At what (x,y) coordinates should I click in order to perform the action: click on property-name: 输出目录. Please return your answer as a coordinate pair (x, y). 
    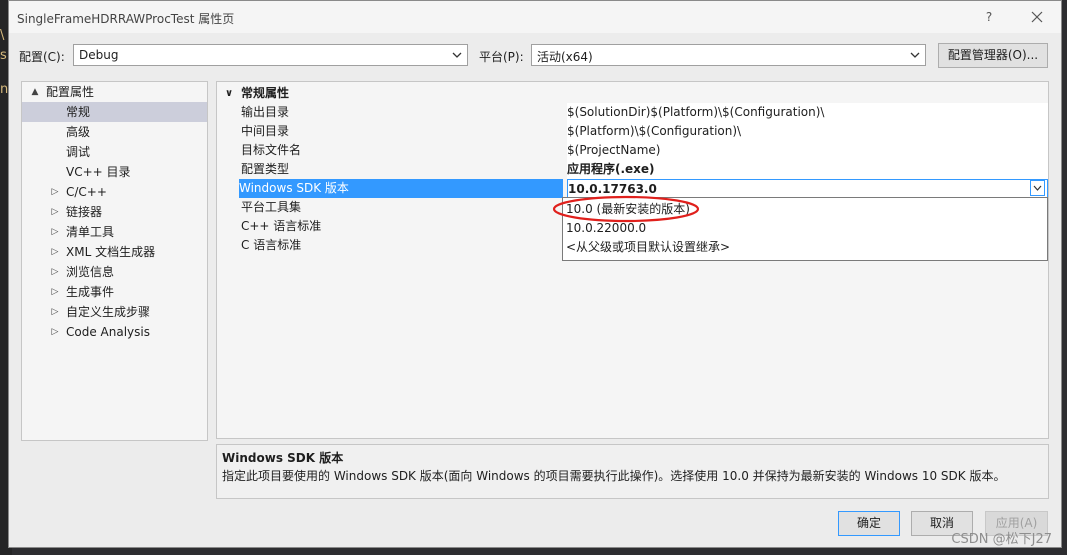
    Looking at the image, I should click on (265, 112).